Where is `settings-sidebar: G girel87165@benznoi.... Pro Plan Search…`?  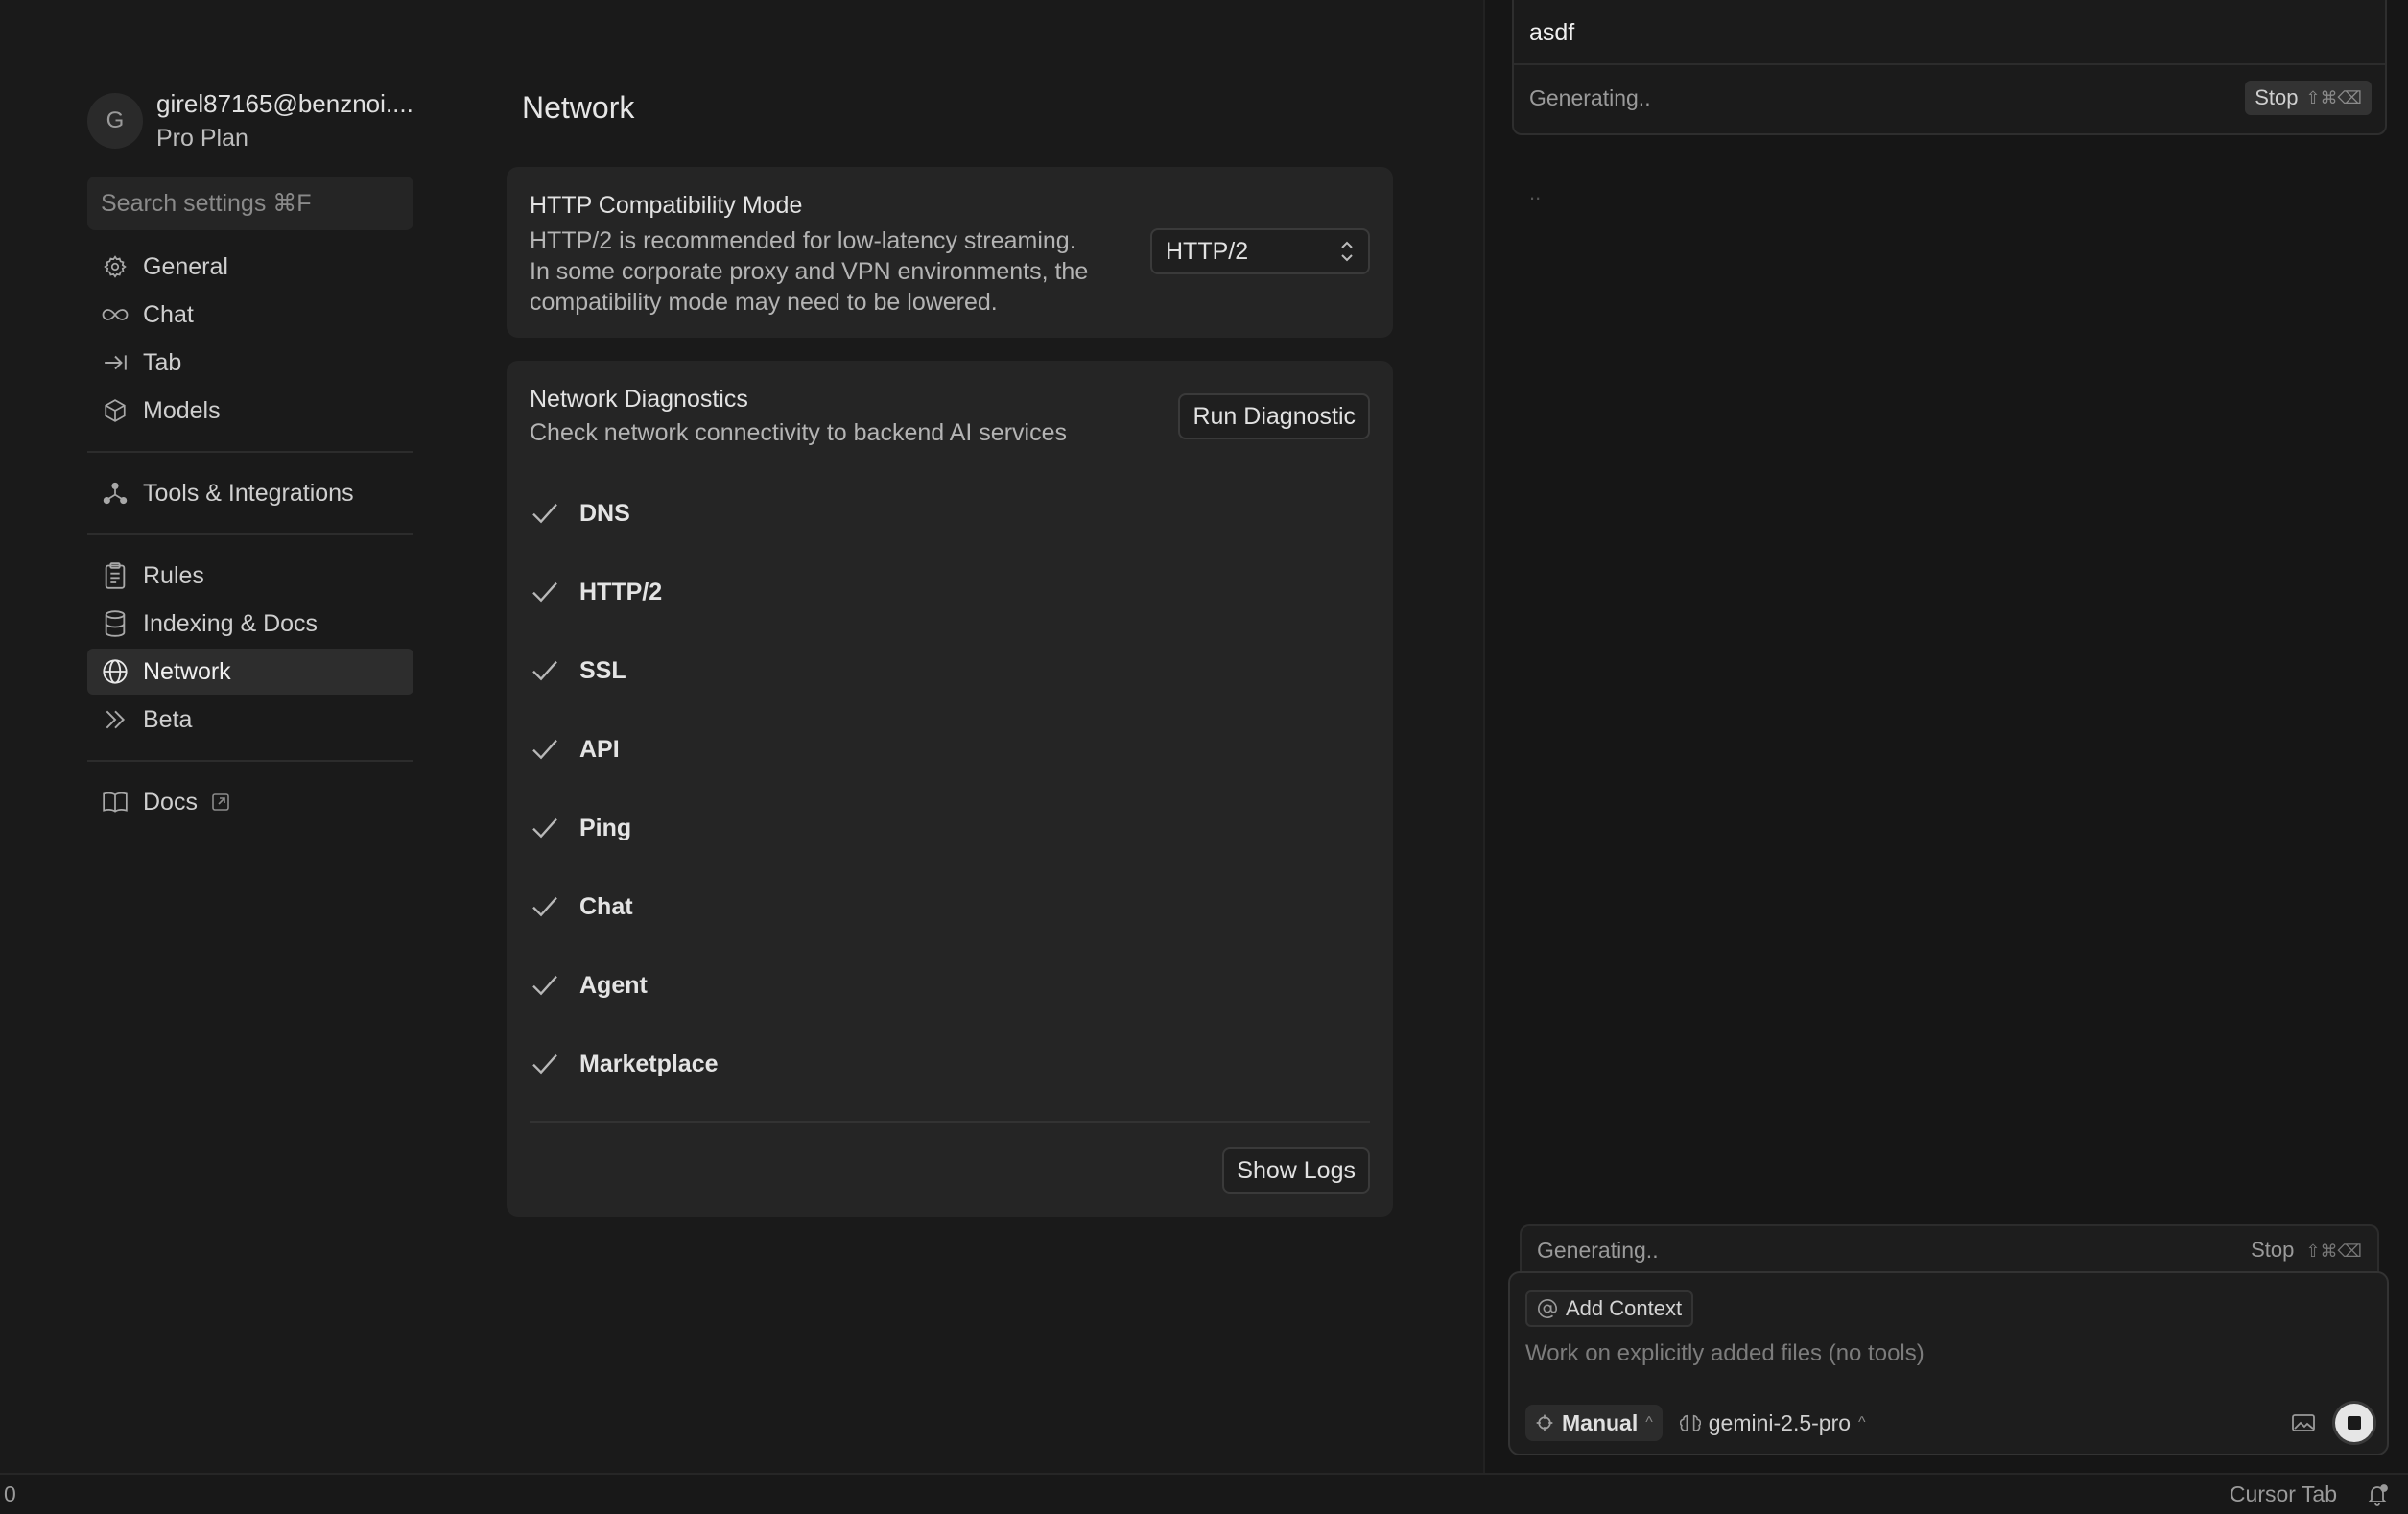
settings-sidebar: G girel87165@benznoi.... Pro Plan Search… is located at coordinates (251, 456).